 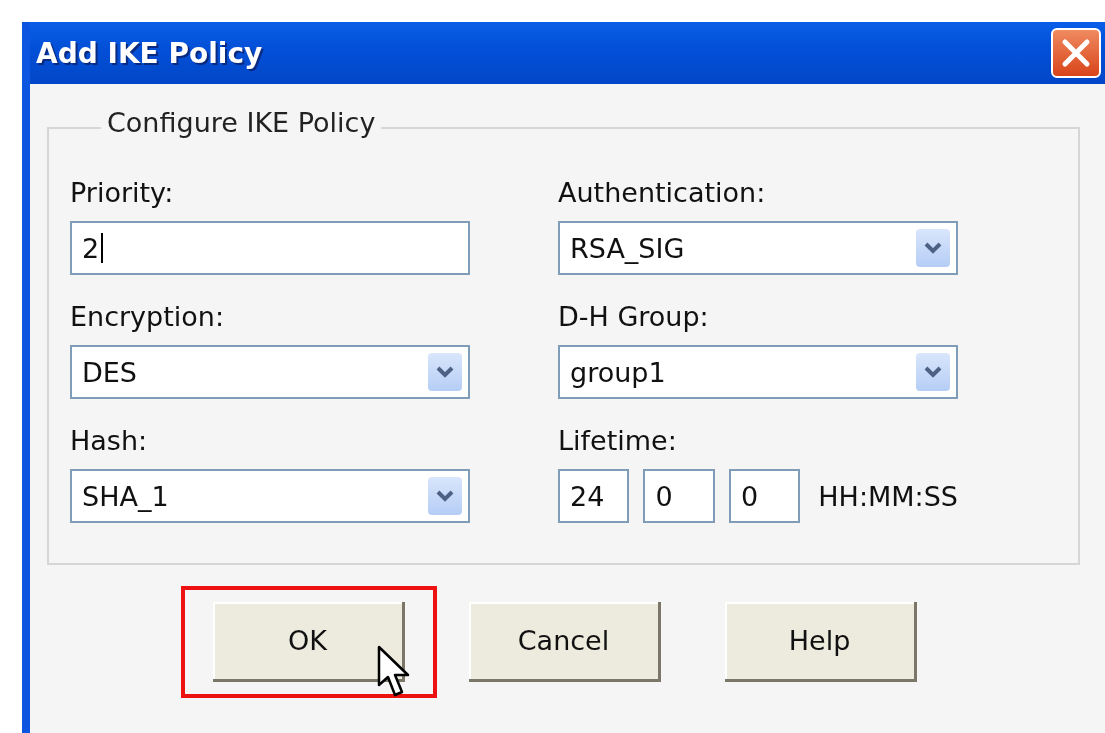 What do you see at coordinates (565, 642) in the screenshot?
I see `dialog-button: Cancel` at bounding box center [565, 642].